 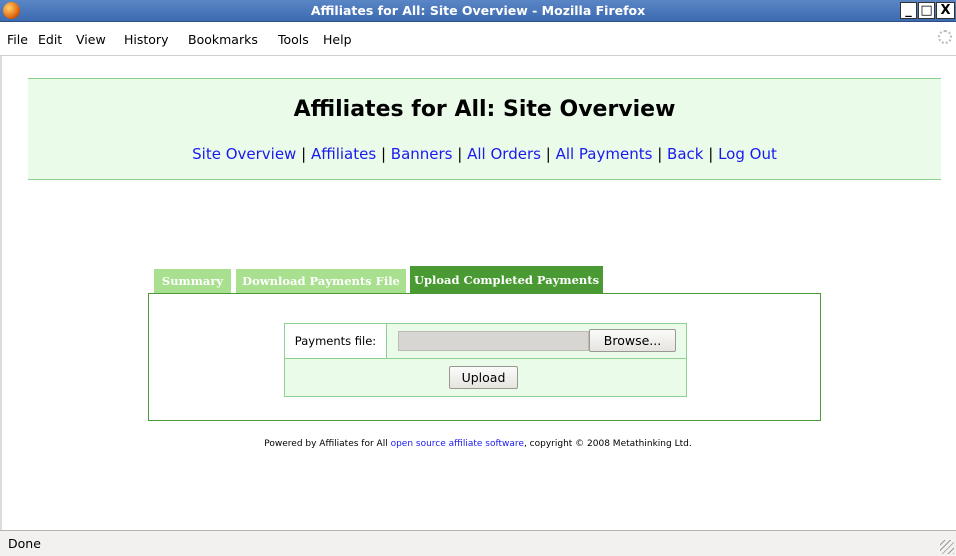 I want to click on tab-download-payments-file: Download Payments File, so click(x=321, y=281).